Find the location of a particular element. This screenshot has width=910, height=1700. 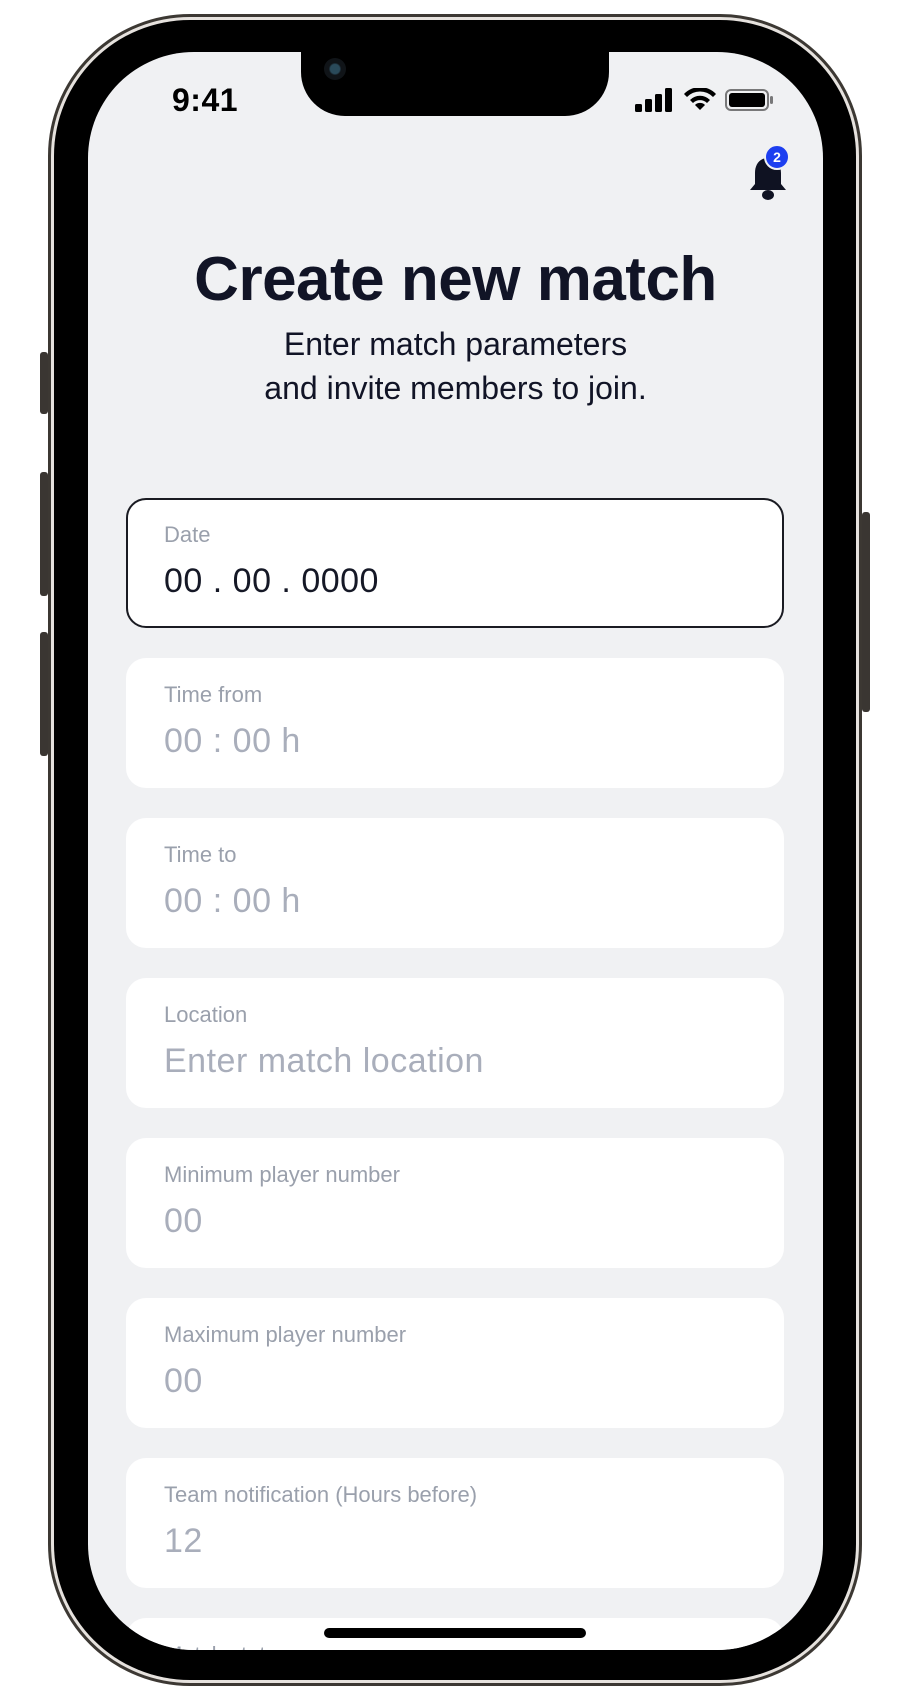

status-time: 9:41 is located at coordinates (205, 100).